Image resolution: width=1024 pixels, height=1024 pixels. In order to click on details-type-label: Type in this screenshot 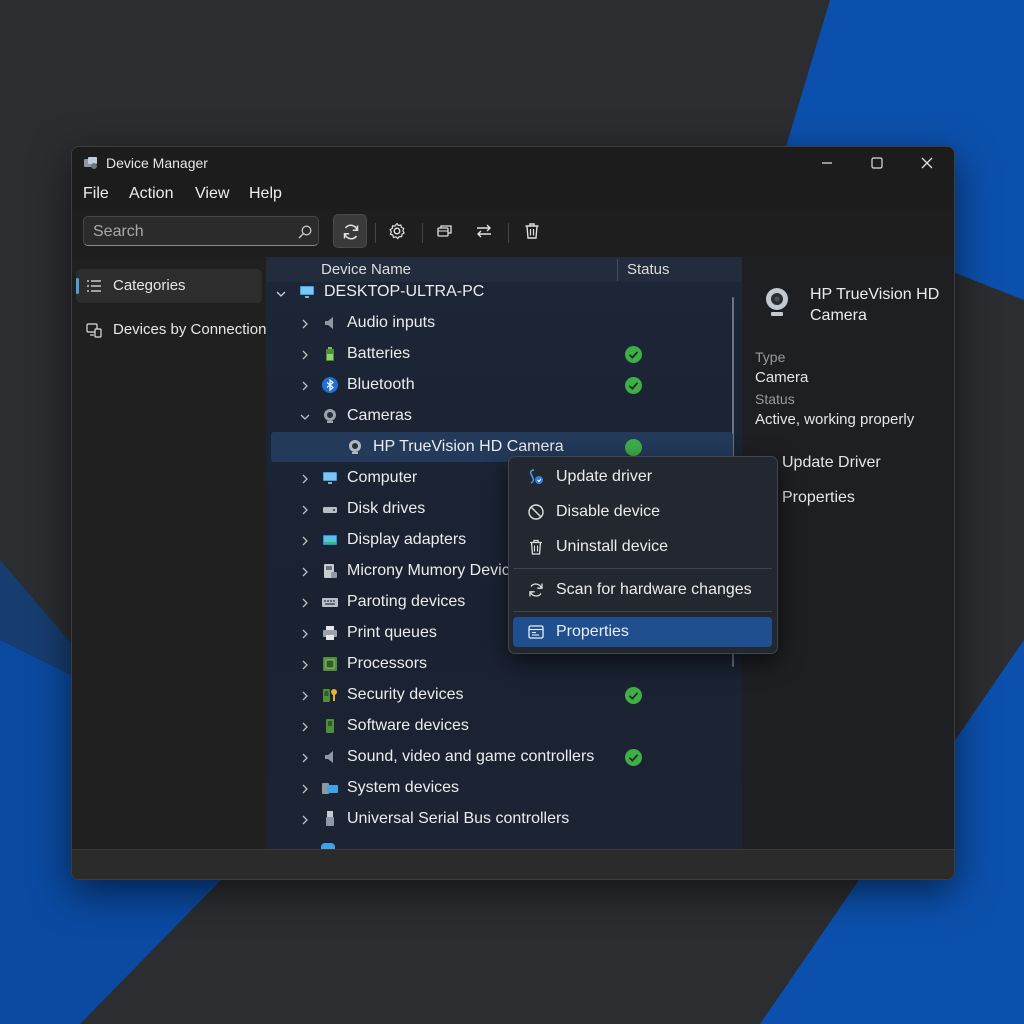, I will do `click(770, 357)`.